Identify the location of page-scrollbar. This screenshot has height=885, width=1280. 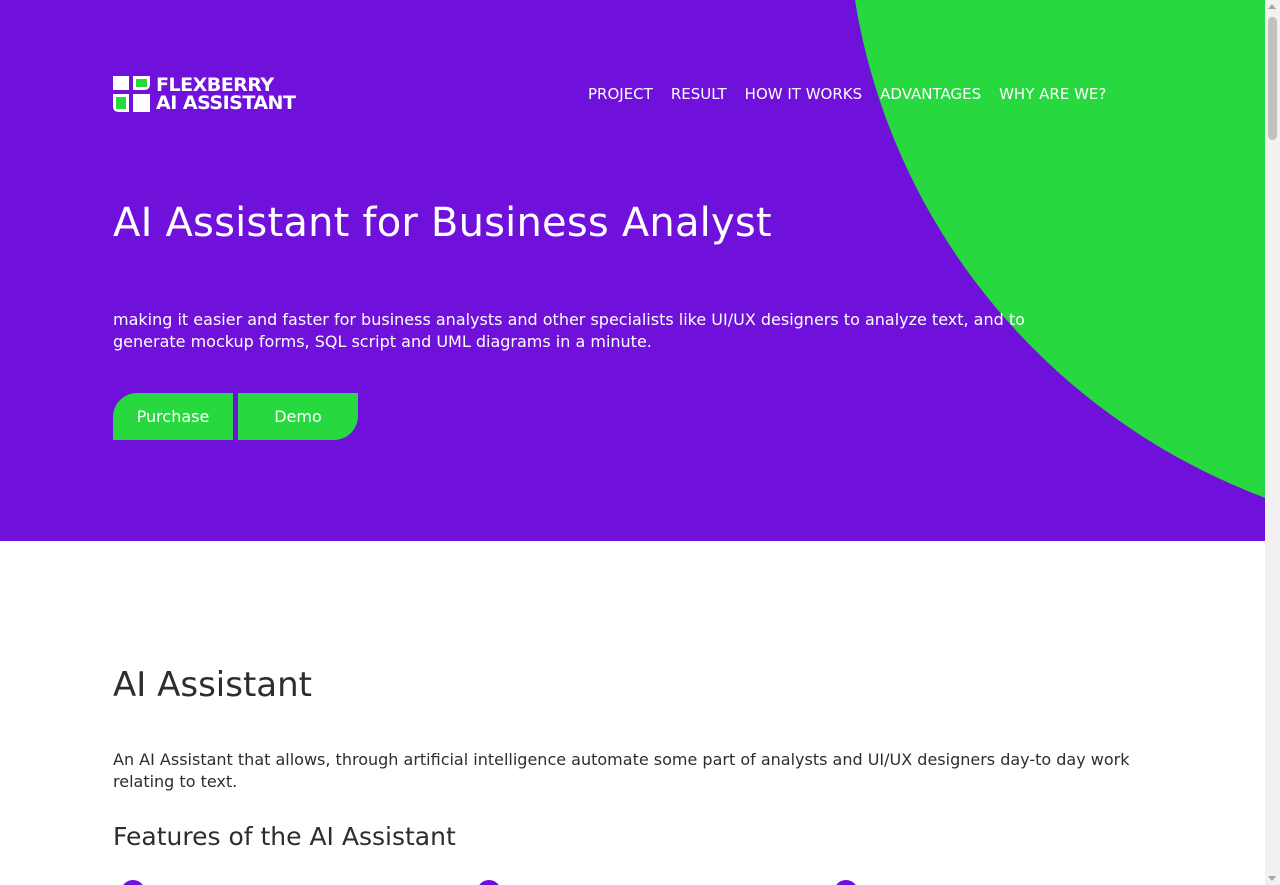
(1272, 442).